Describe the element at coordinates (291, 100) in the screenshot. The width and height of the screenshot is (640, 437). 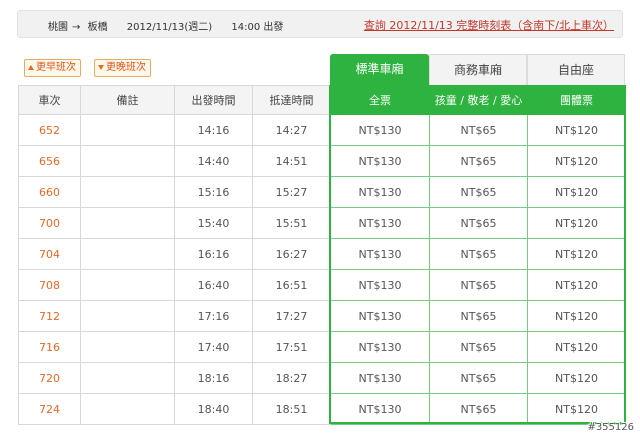
I see `header-arrival: 抵達時間` at that location.